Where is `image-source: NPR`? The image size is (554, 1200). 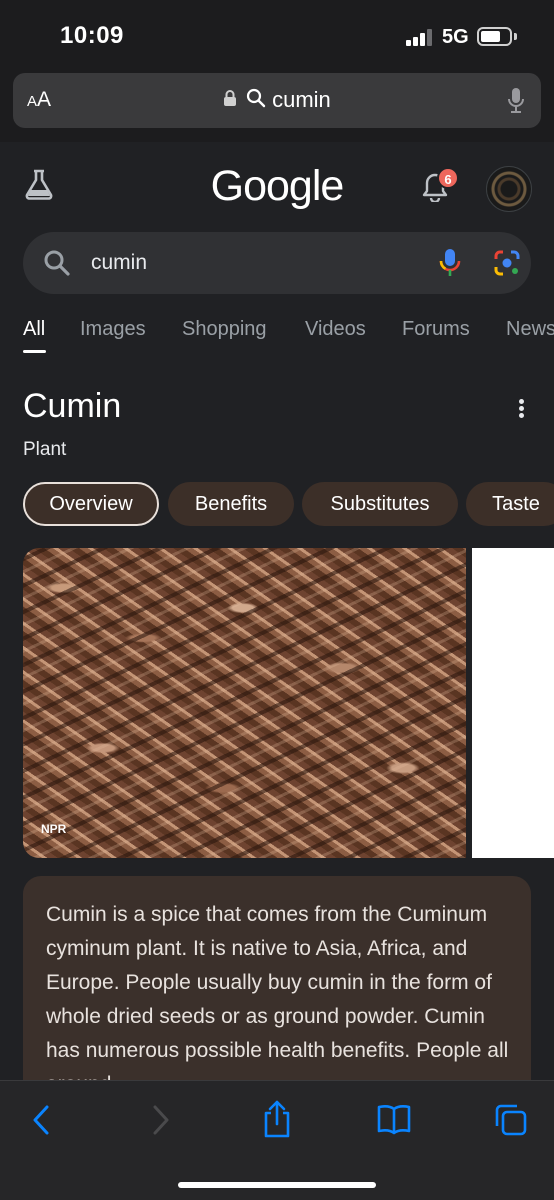 image-source: NPR is located at coordinates (54, 829).